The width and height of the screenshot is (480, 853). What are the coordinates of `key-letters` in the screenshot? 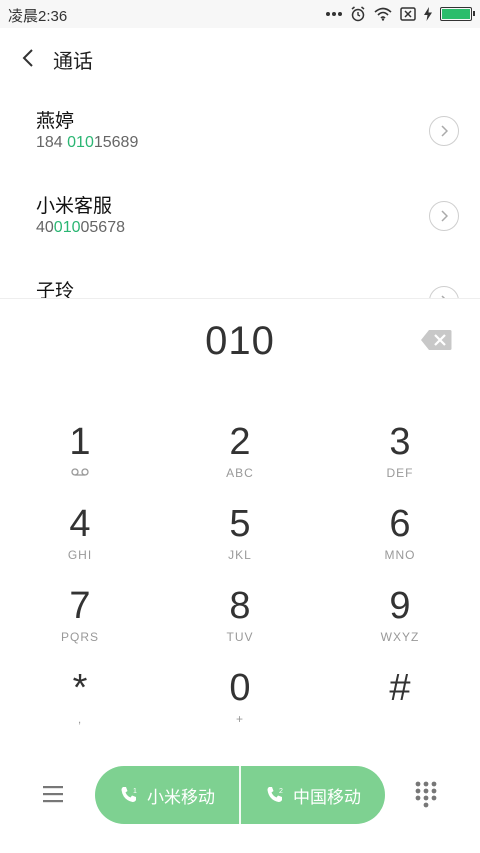 It's located at (400, 719).